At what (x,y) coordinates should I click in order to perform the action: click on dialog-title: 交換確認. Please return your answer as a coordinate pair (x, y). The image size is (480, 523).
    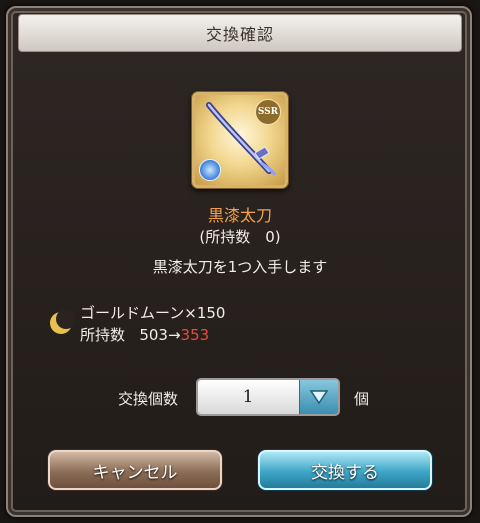
    Looking at the image, I should click on (239, 34).